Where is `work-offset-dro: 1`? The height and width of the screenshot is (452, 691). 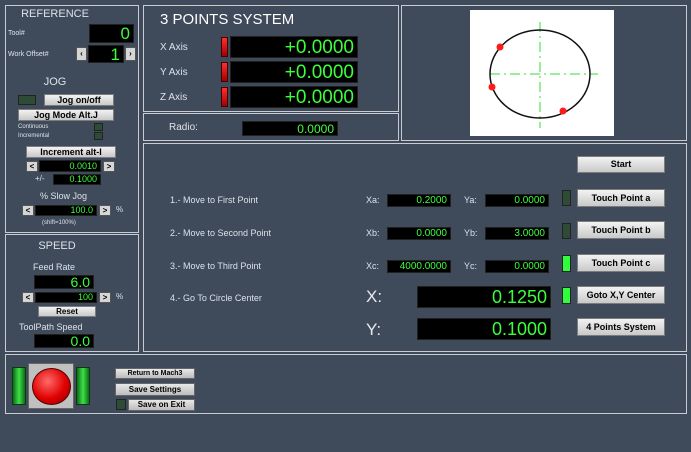
work-offset-dro: 1 is located at coordinates (106, 54).